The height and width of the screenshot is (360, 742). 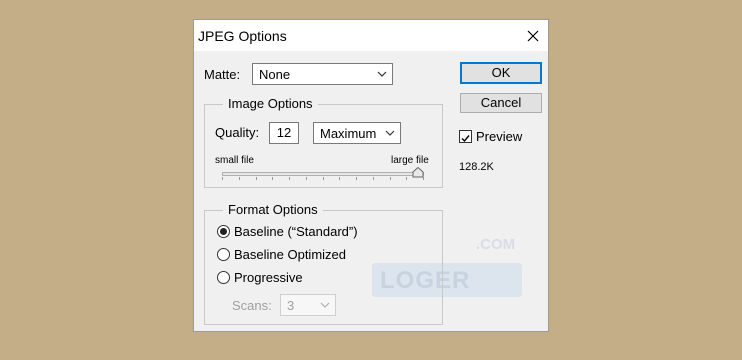 What do you see at coordinates (496, 244) in the screenshot?
I see `watermark-dotcom: .COM` at bounding box center [496, 244].